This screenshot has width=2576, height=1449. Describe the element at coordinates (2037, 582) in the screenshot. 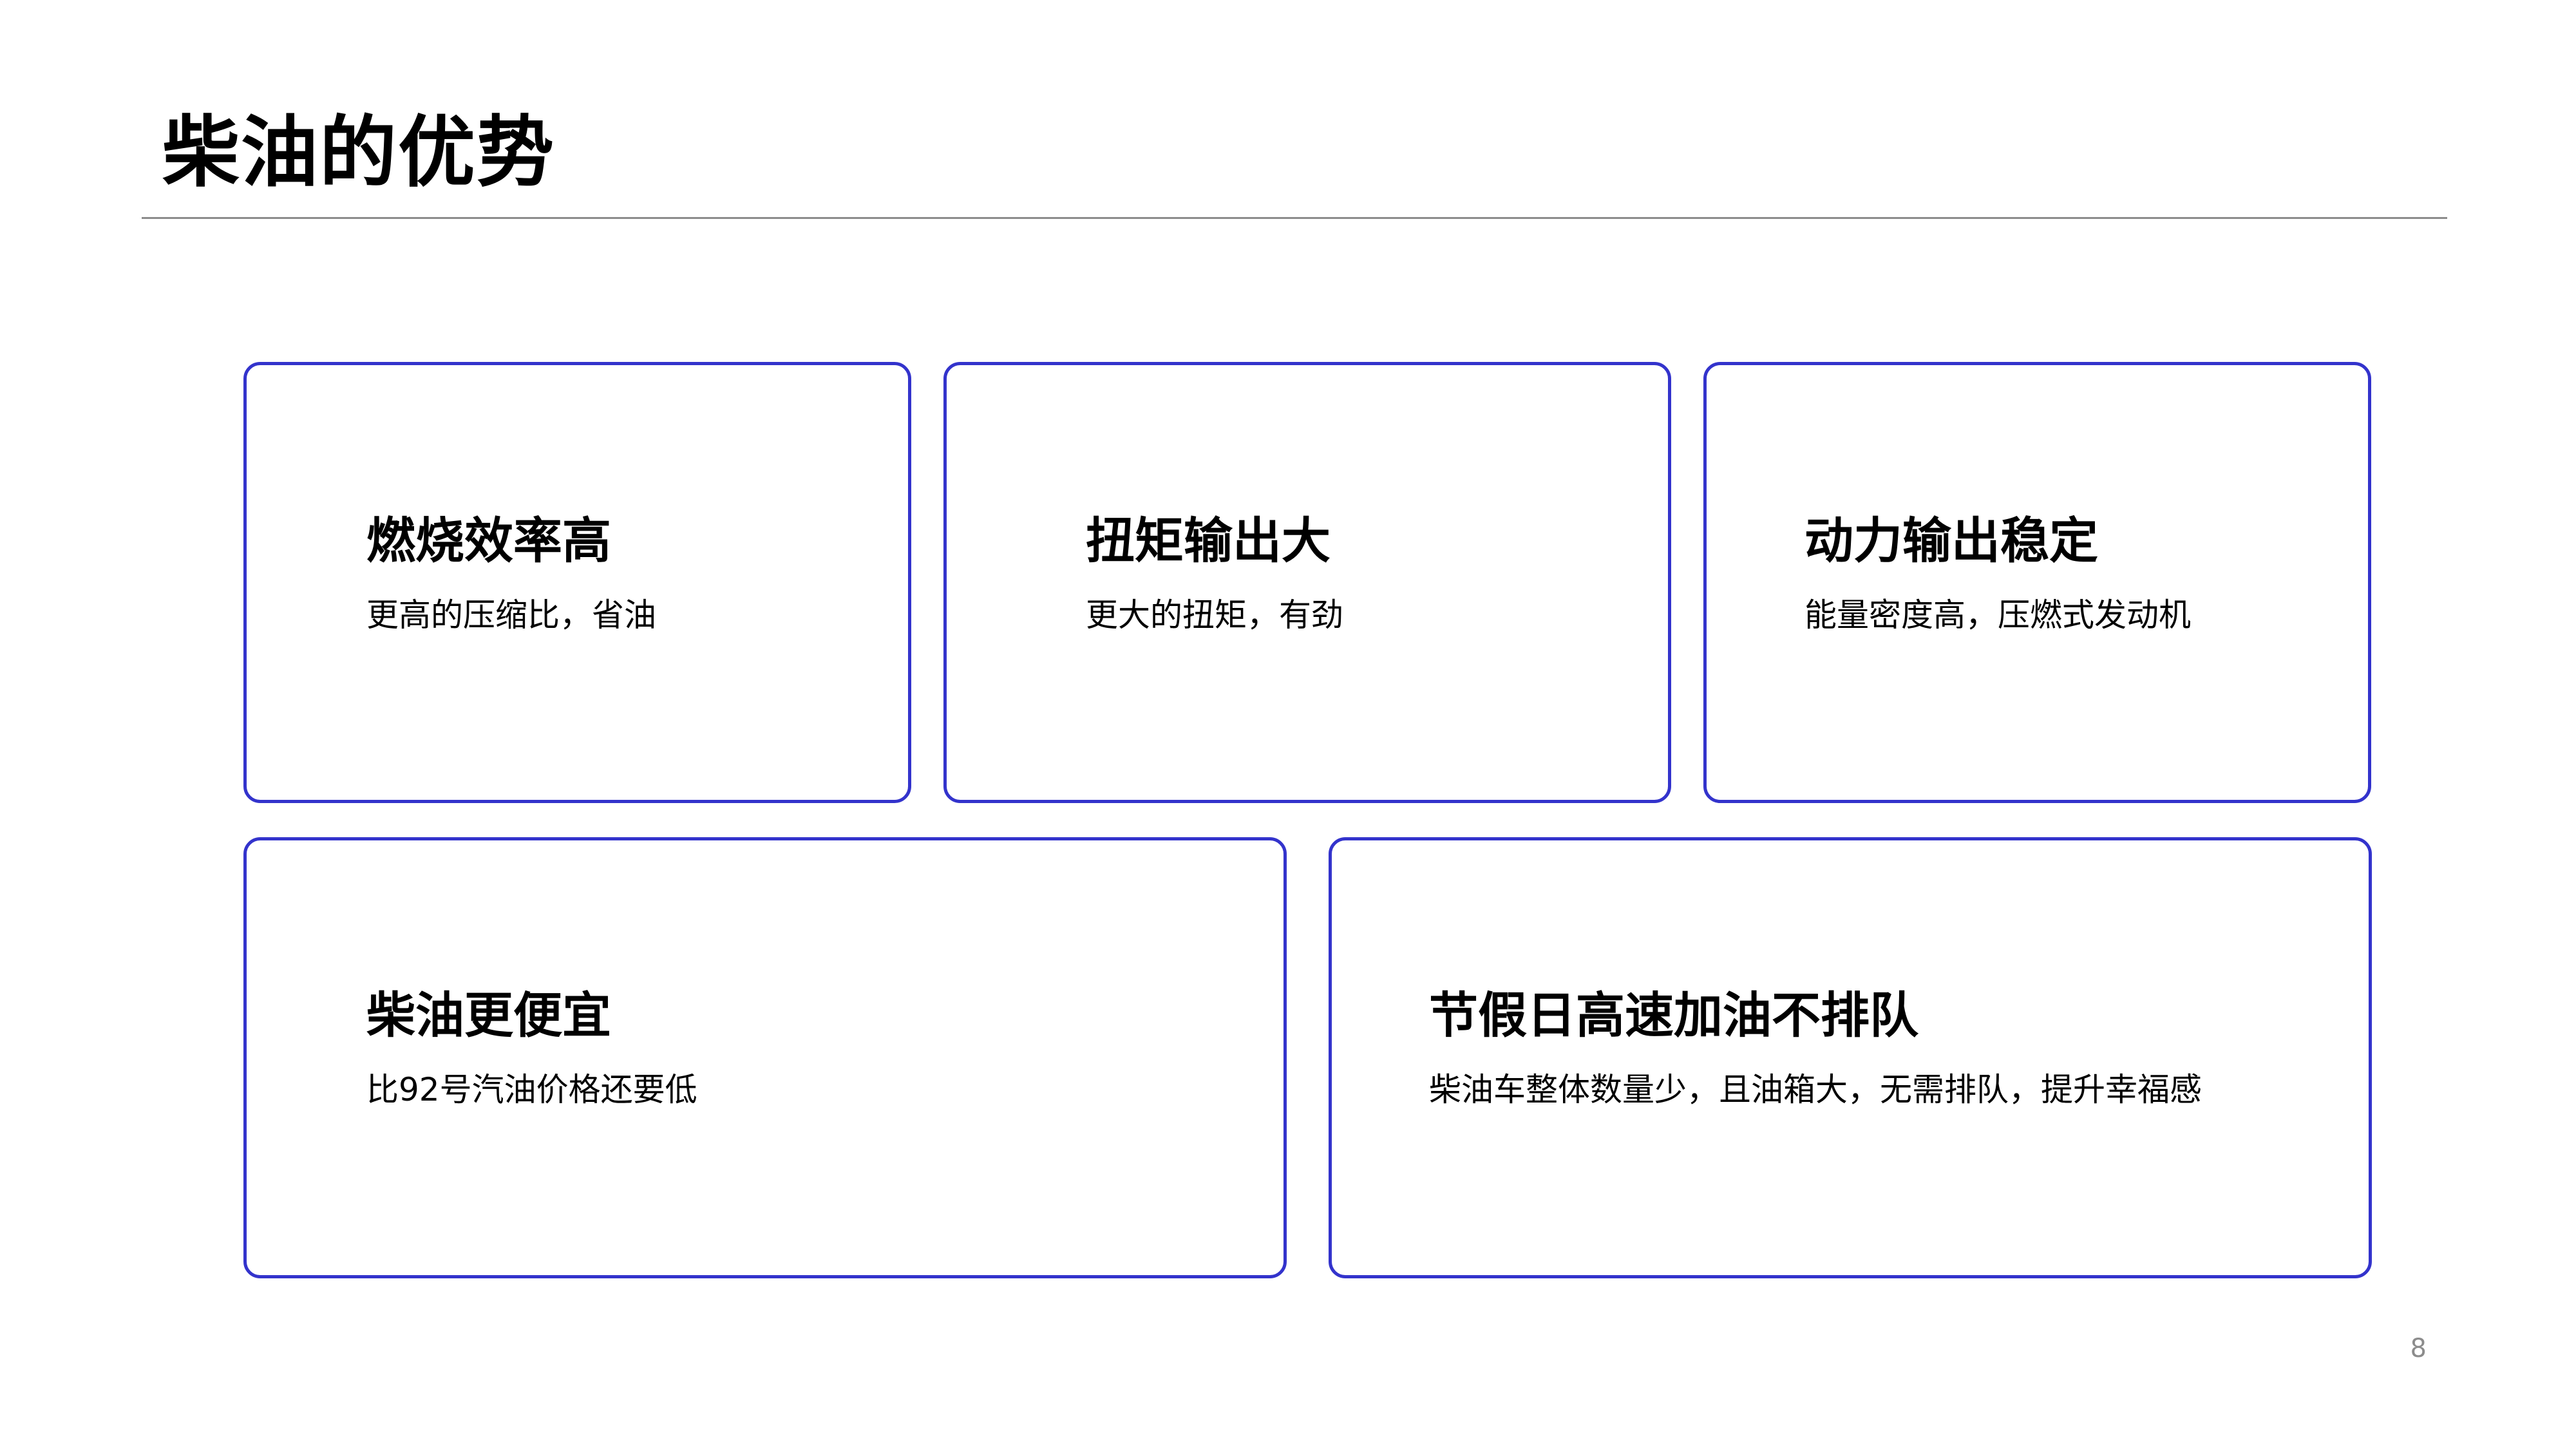

I see `advantage-card-stable-power` at that location.